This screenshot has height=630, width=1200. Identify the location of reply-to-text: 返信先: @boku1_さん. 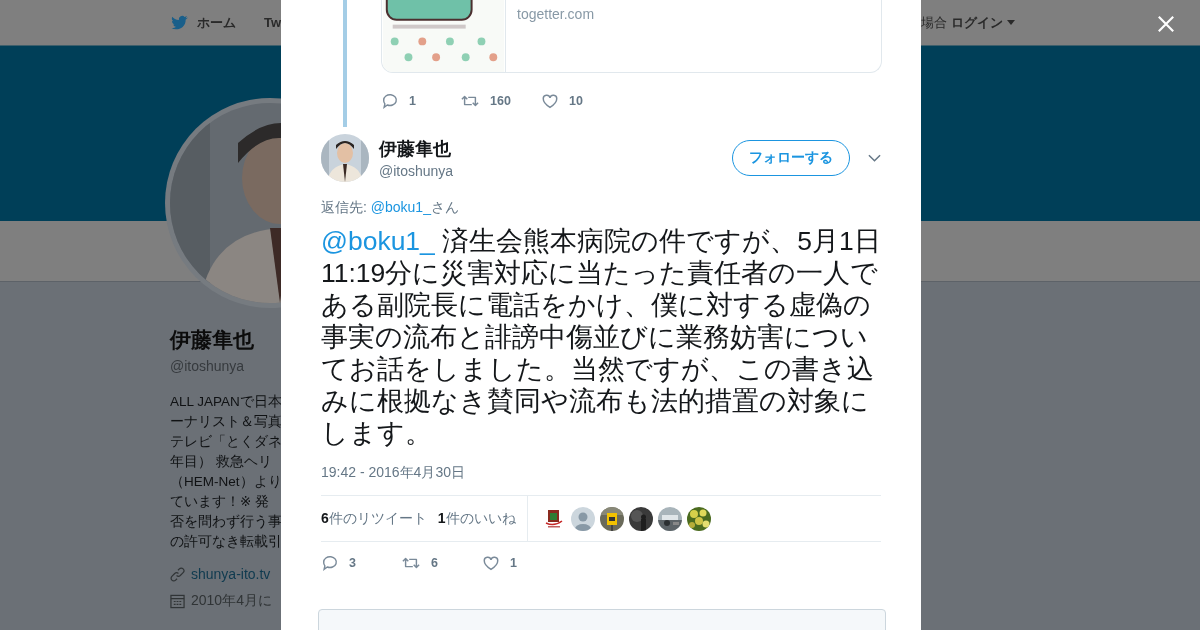
(390, 208).